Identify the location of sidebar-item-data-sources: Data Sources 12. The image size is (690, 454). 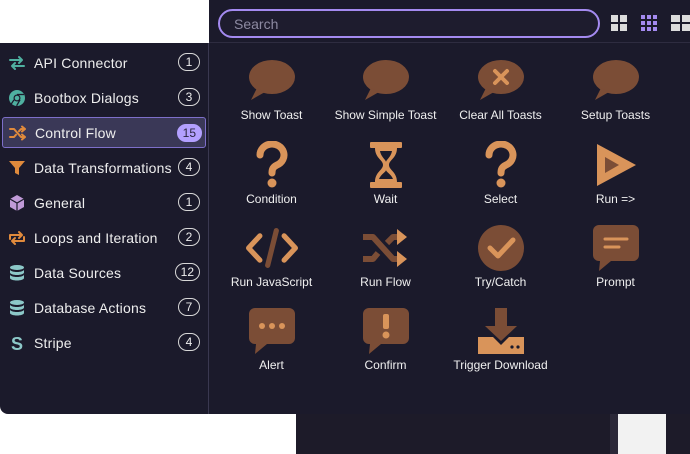
(104, 272).